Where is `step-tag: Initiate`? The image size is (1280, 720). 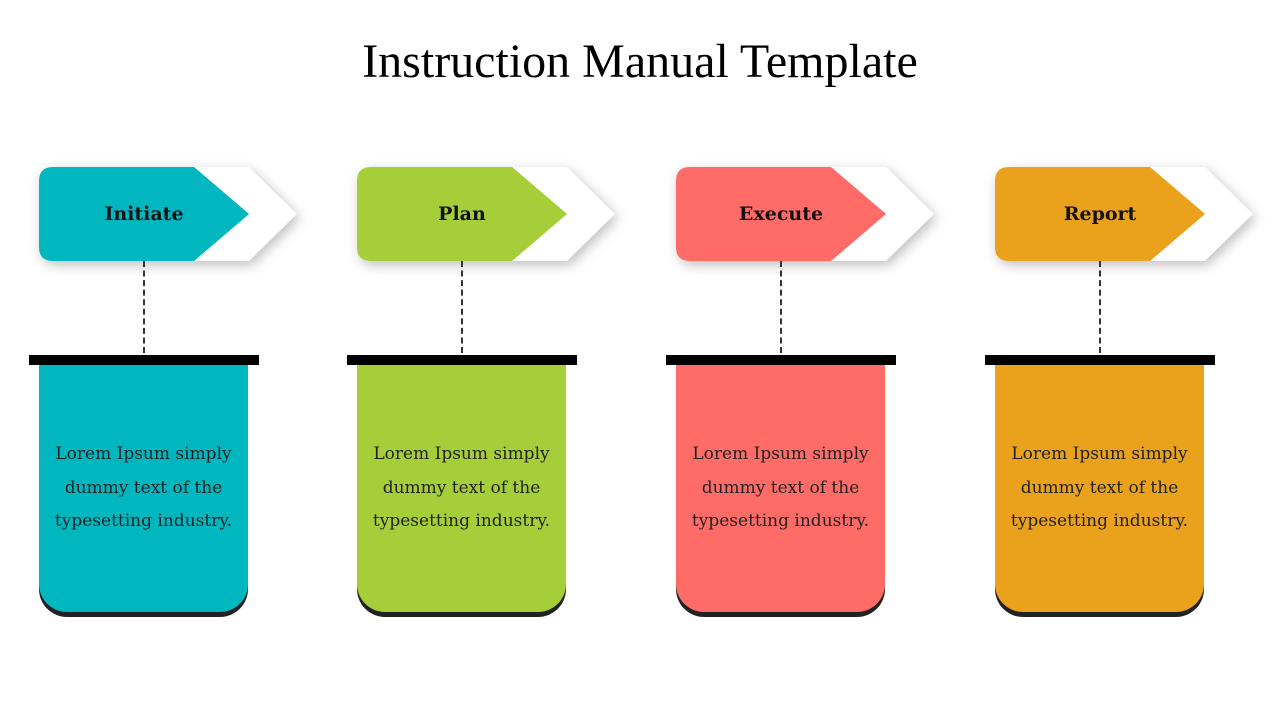
step-tag: Initiate is located at coordinates (168, 214).